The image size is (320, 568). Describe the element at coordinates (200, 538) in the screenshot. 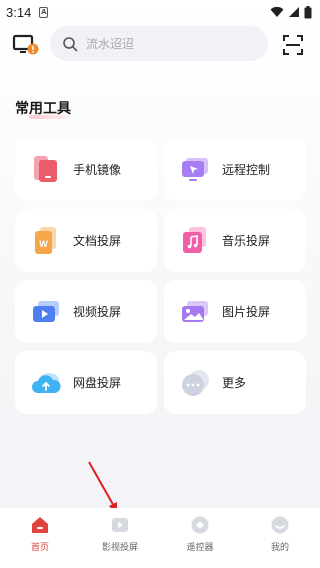

I see `nav-item-remote: 遥控器` at that location.